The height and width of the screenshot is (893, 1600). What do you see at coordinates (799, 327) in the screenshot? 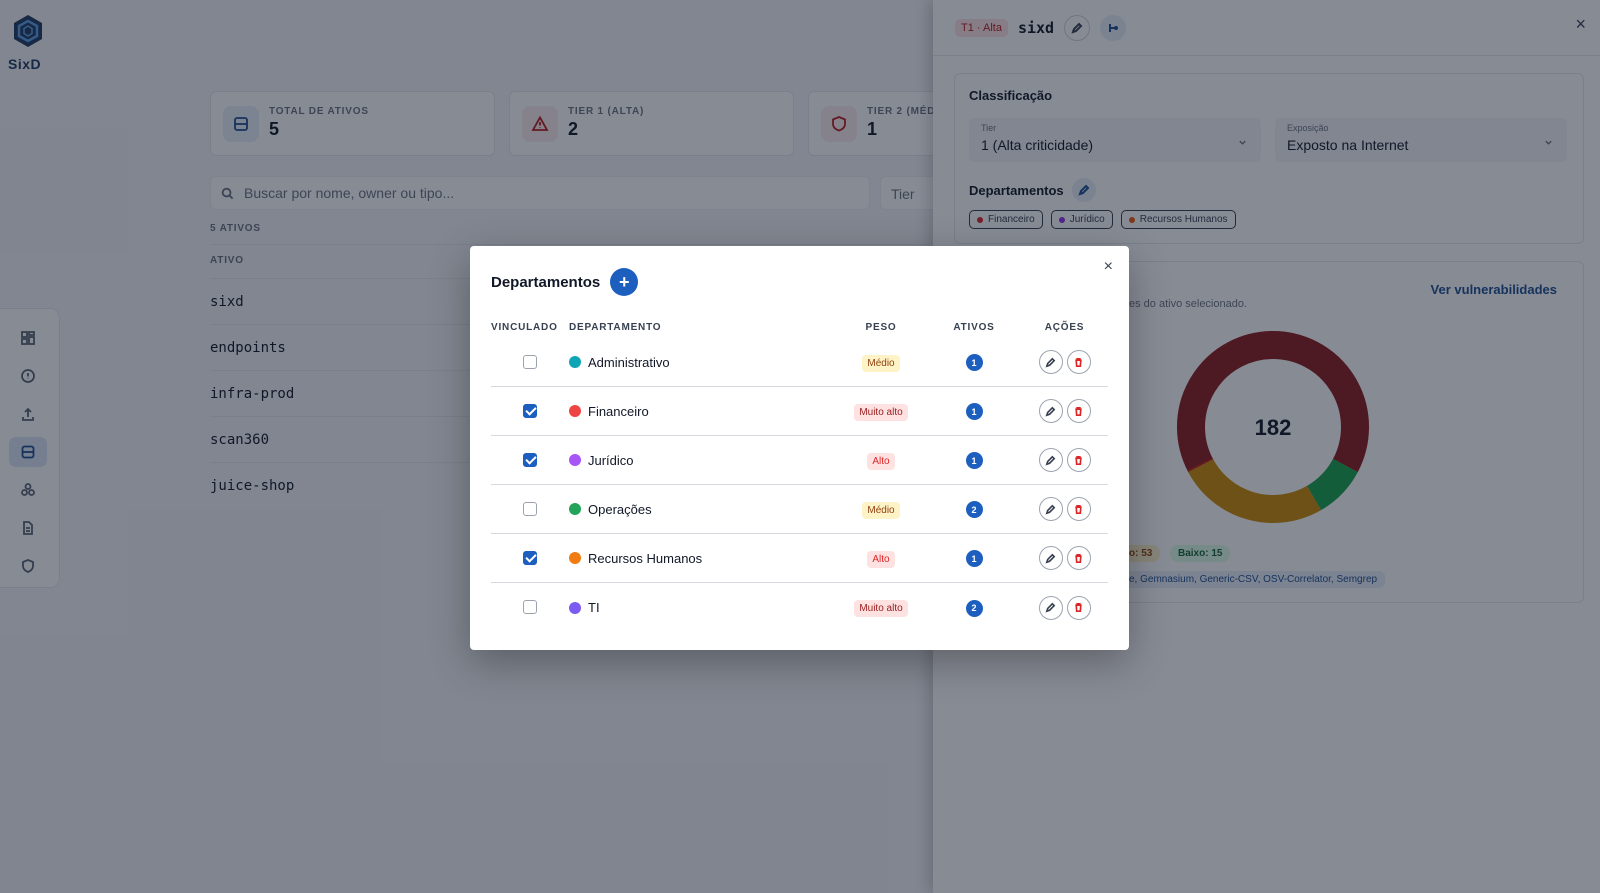
I see `table-header: VINCULADO DEPARTAMENTO PESO ATIVOS AÇÕES` at bounding box center [799, 327].